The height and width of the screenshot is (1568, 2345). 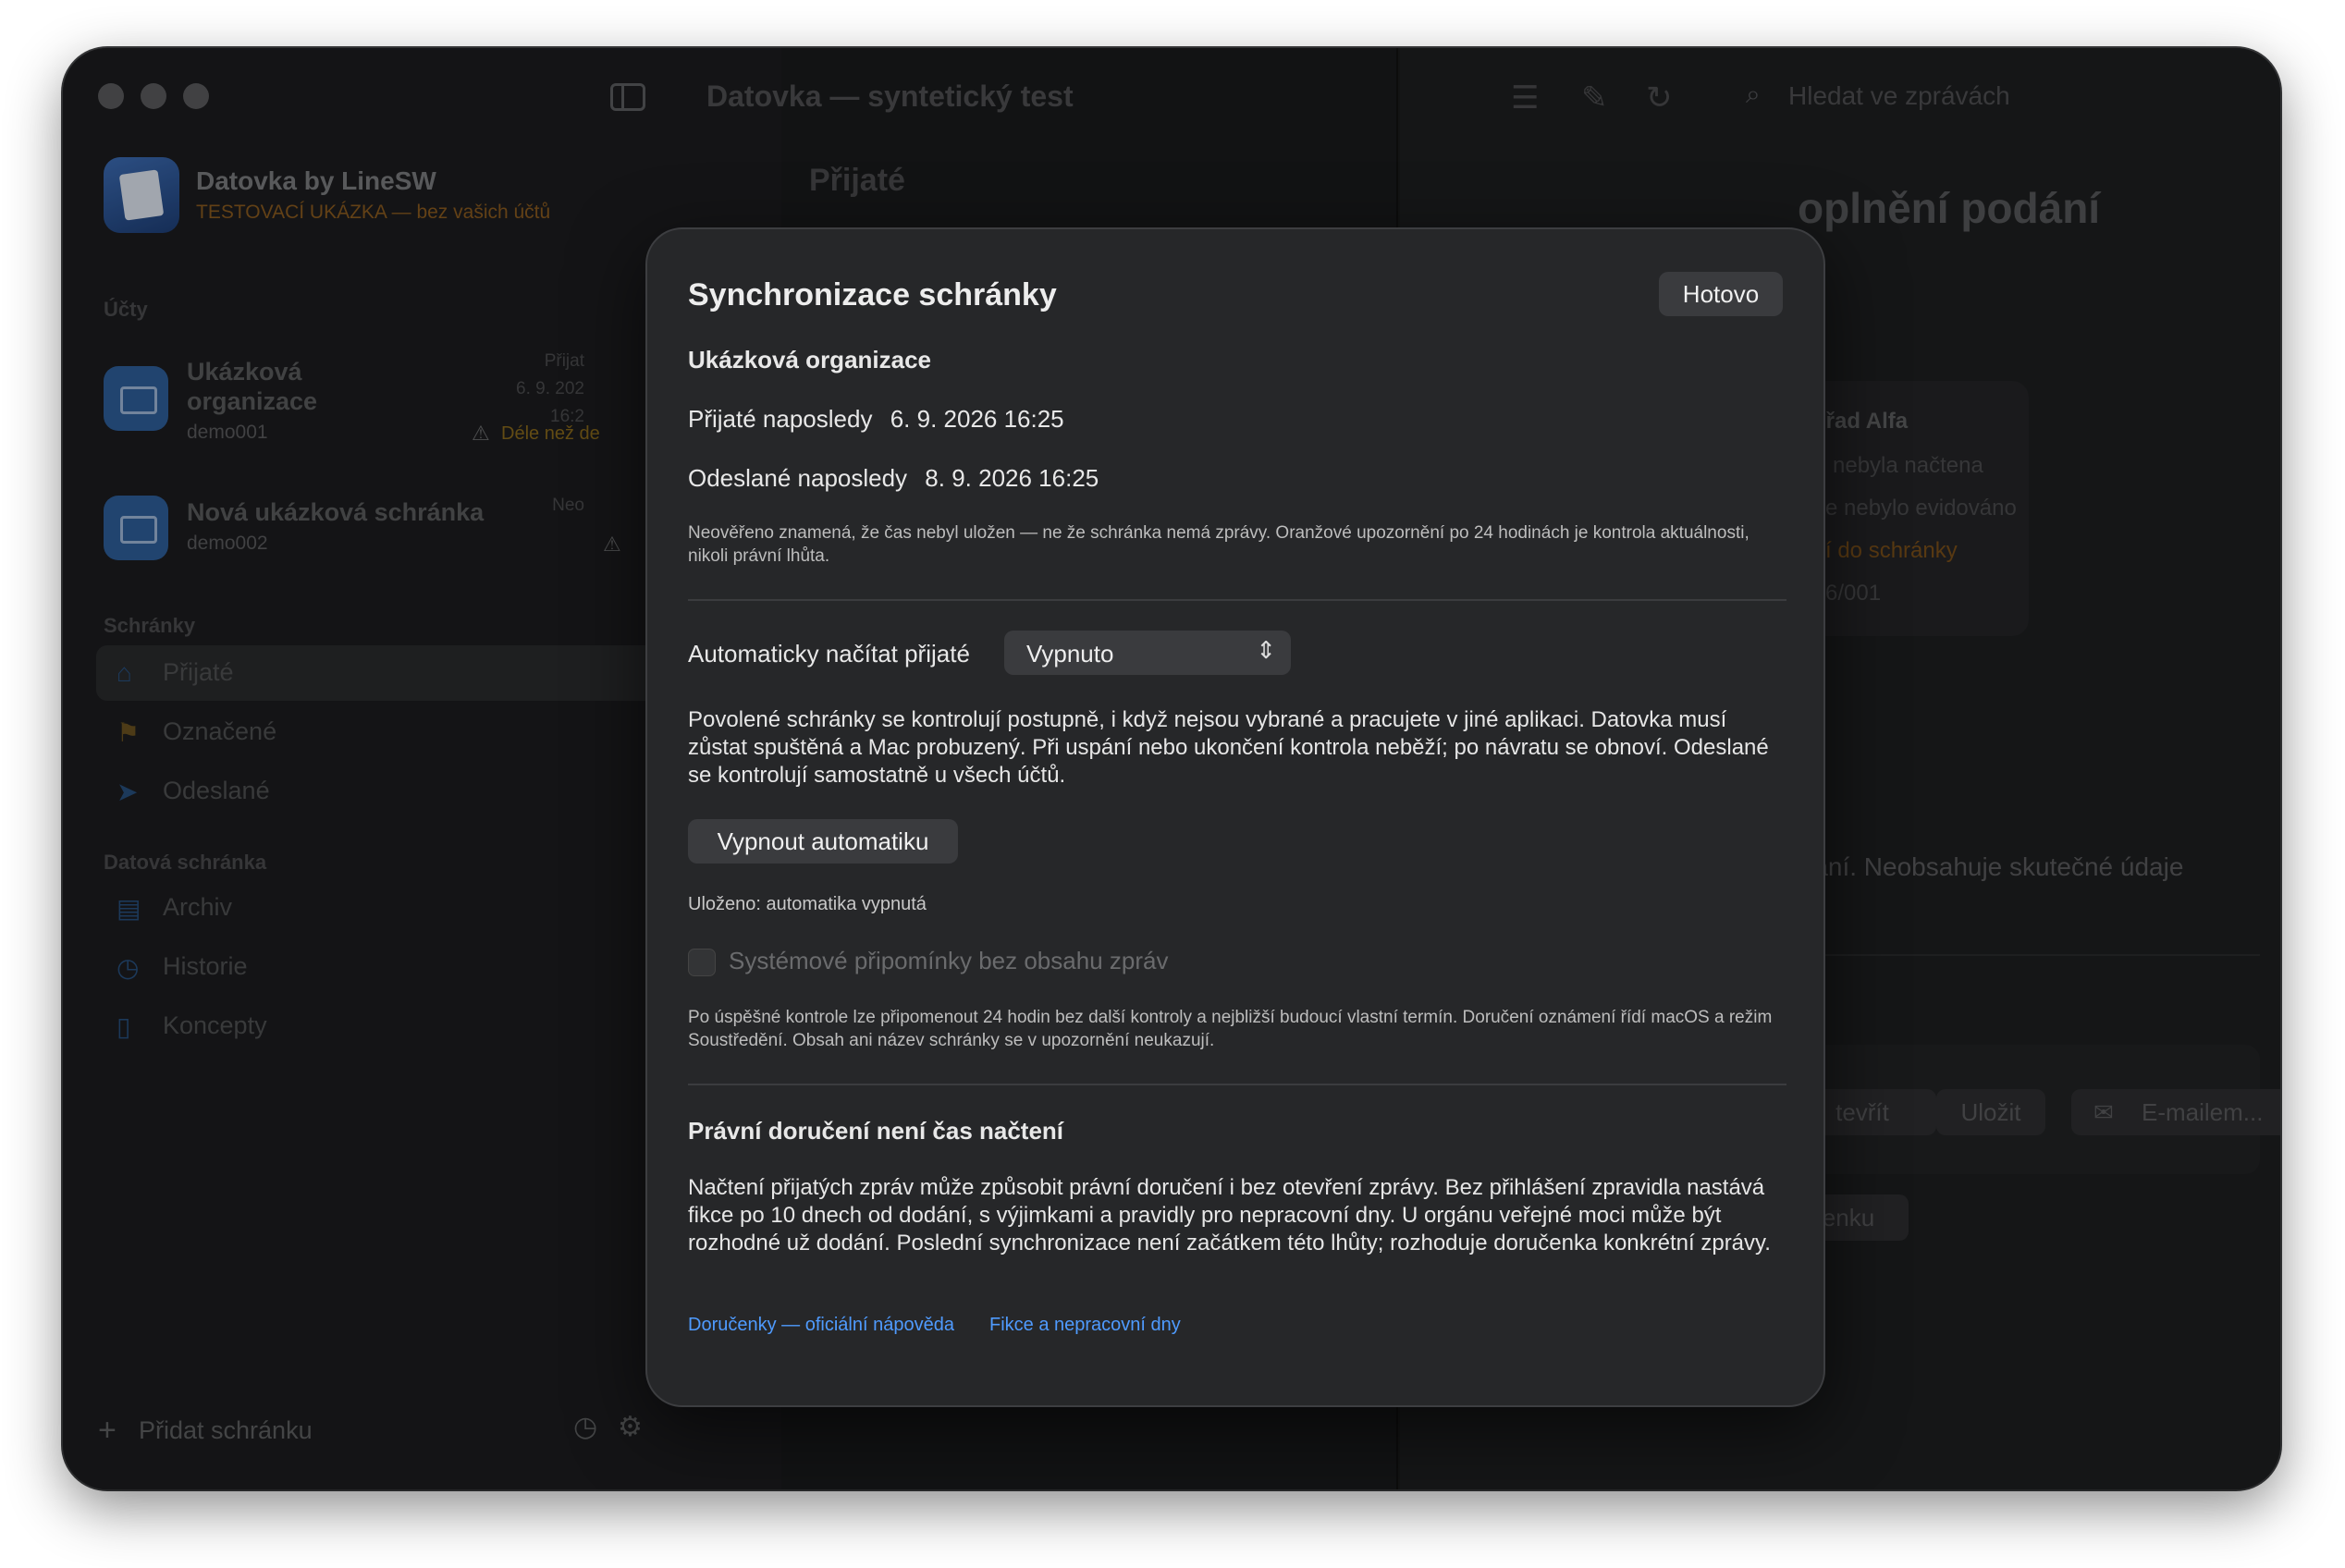 I want to click on last-received-row: Přijaté naposledy 6. 9. 2026 16:25, so click(x=876, y=420).